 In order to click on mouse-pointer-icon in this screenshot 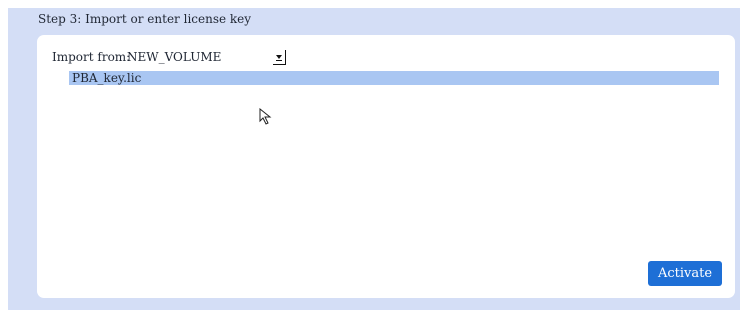, I will do `click(265, 116)`.